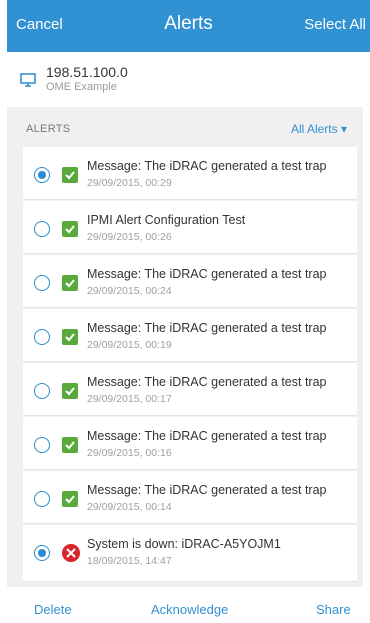 The width and height of the screenshot is (370, 623). What do you see at coordinates (129, 453) in the screenshot?
I see `alert-timestamp: 29/09/2015, 00:16` at bounding box center [129, 453].